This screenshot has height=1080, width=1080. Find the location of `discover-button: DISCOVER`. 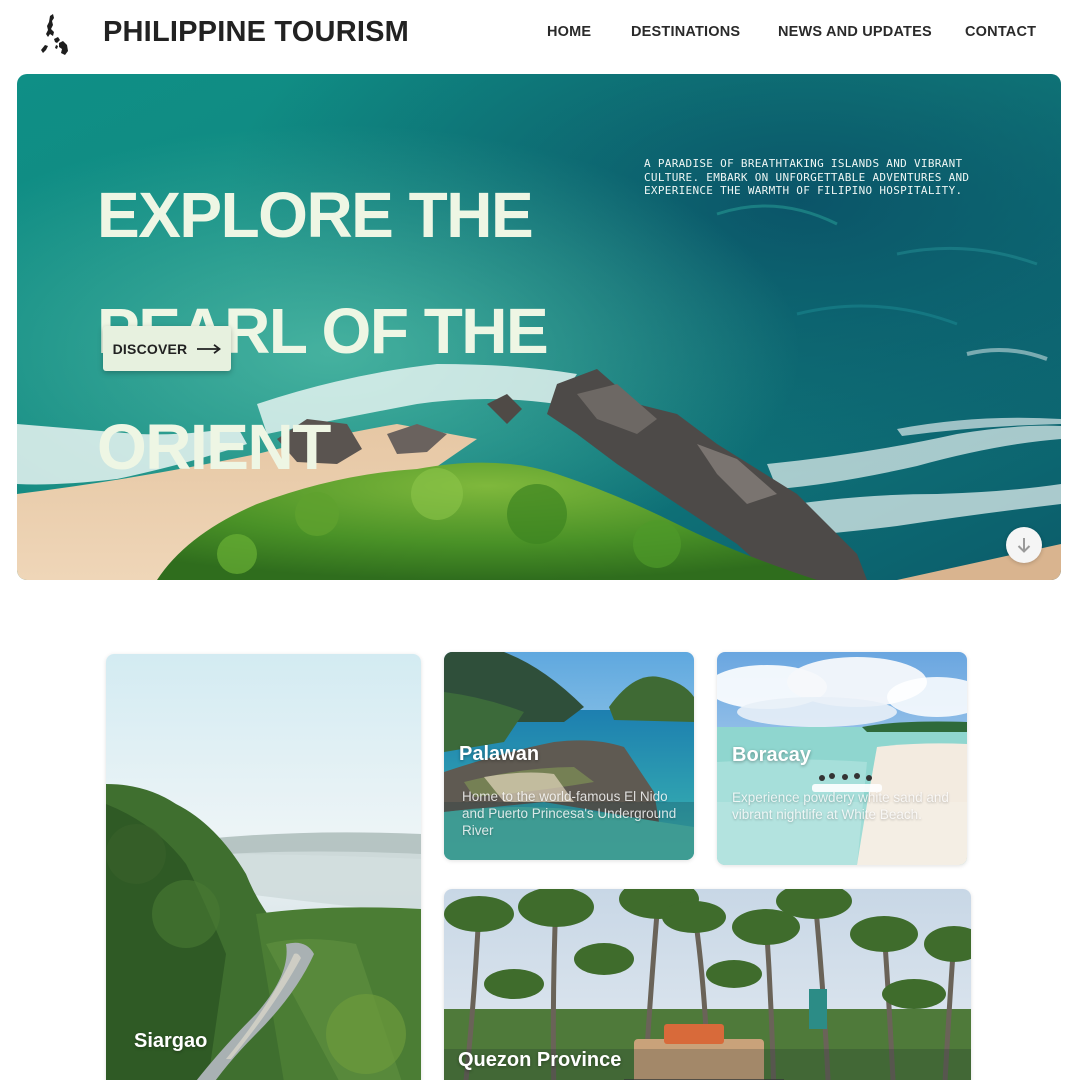

discover-button: DISCOVER is located at coordinates (167, 348).